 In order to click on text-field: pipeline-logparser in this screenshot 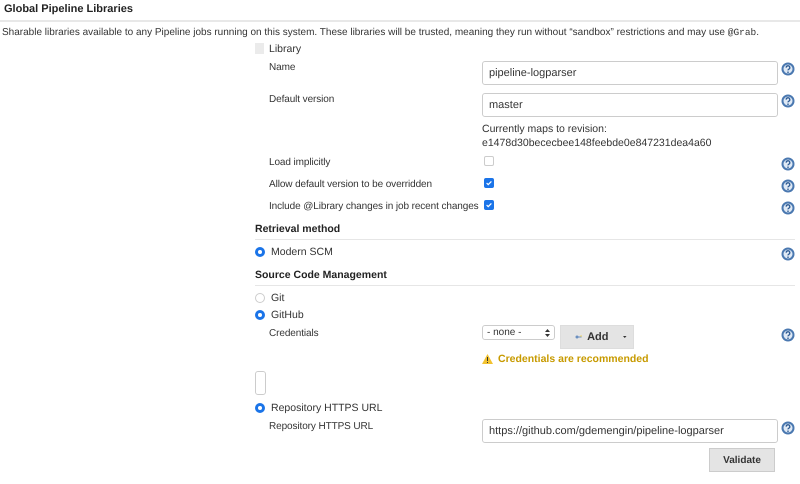, I will do `click(630, 73)`.